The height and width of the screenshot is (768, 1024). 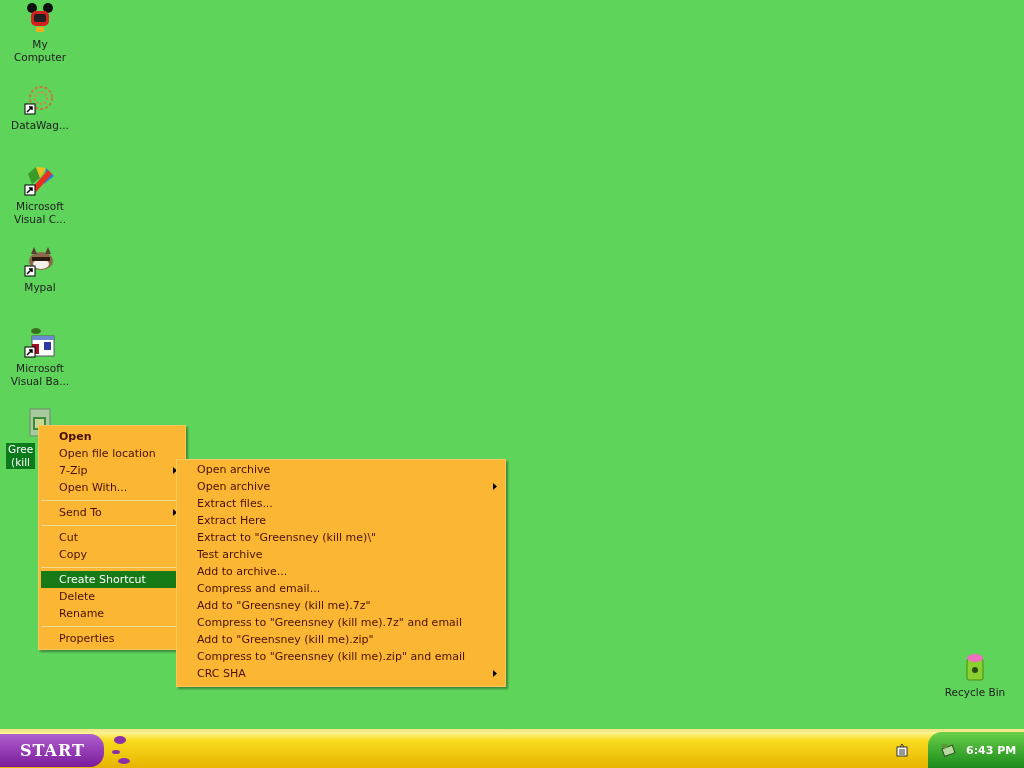 What do you see at coordinates (341, 673) in the screenshot?
I see `menu-item: CRC SHA` at bounding box center [341, 673].